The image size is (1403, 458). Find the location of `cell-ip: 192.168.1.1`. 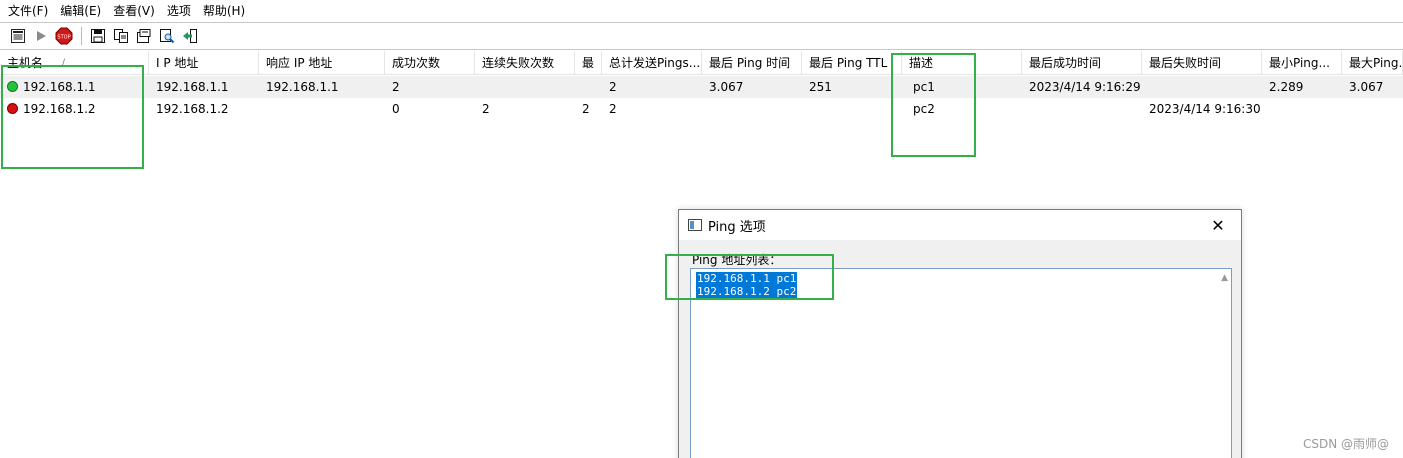

cell-ip: 192.168.1.1 is located at coordinates (192, 87).